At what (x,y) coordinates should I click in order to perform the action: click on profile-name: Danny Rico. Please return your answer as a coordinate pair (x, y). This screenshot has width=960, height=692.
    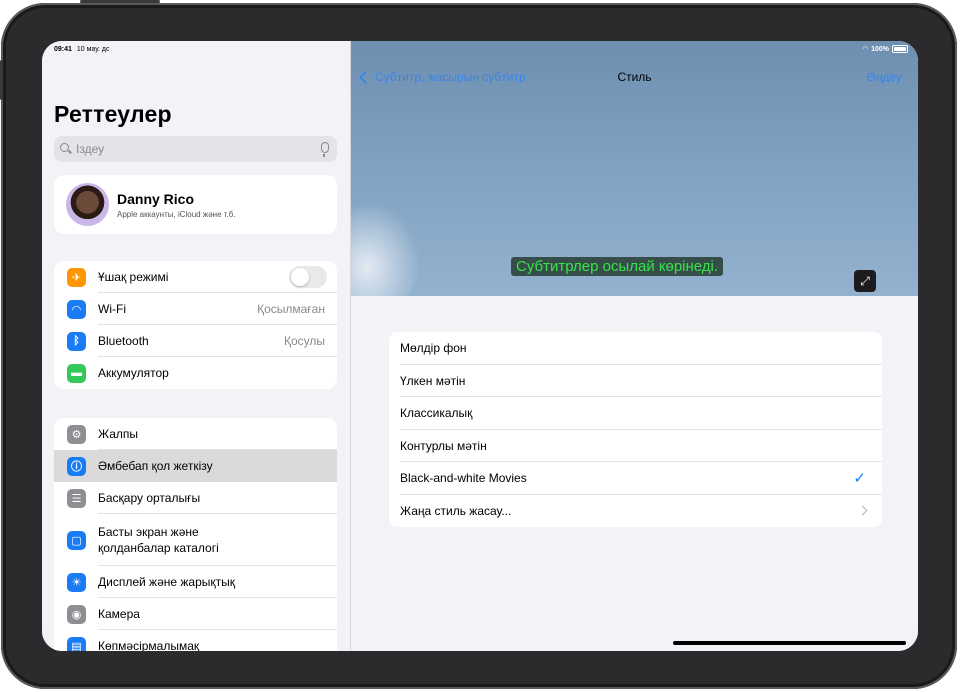
    Looking at the image, I should click on (156, 199).